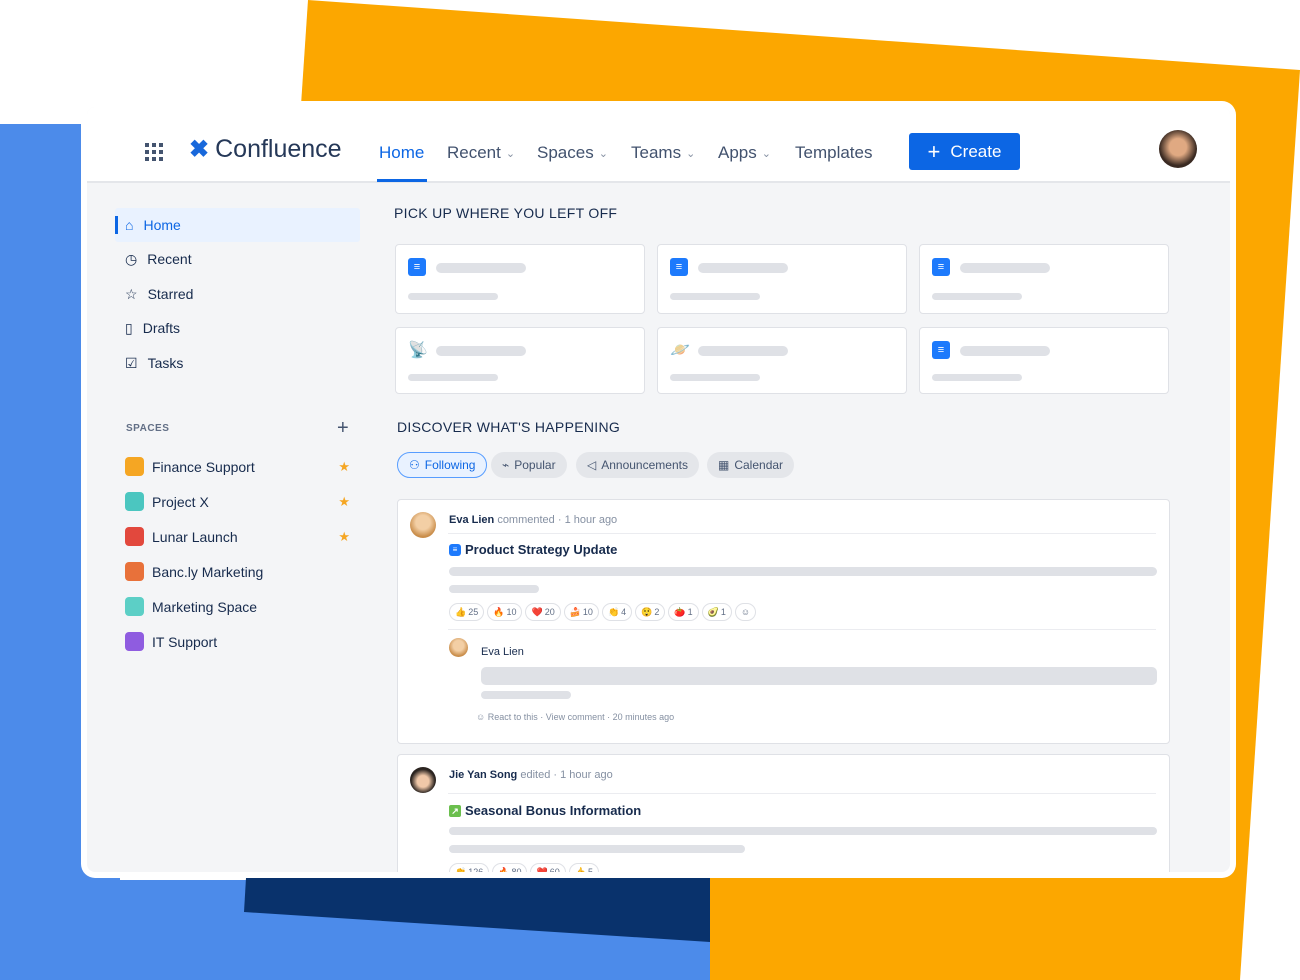 The image size is (1300, 980). I want to click on app-name: Confluence, so click(278, 149).